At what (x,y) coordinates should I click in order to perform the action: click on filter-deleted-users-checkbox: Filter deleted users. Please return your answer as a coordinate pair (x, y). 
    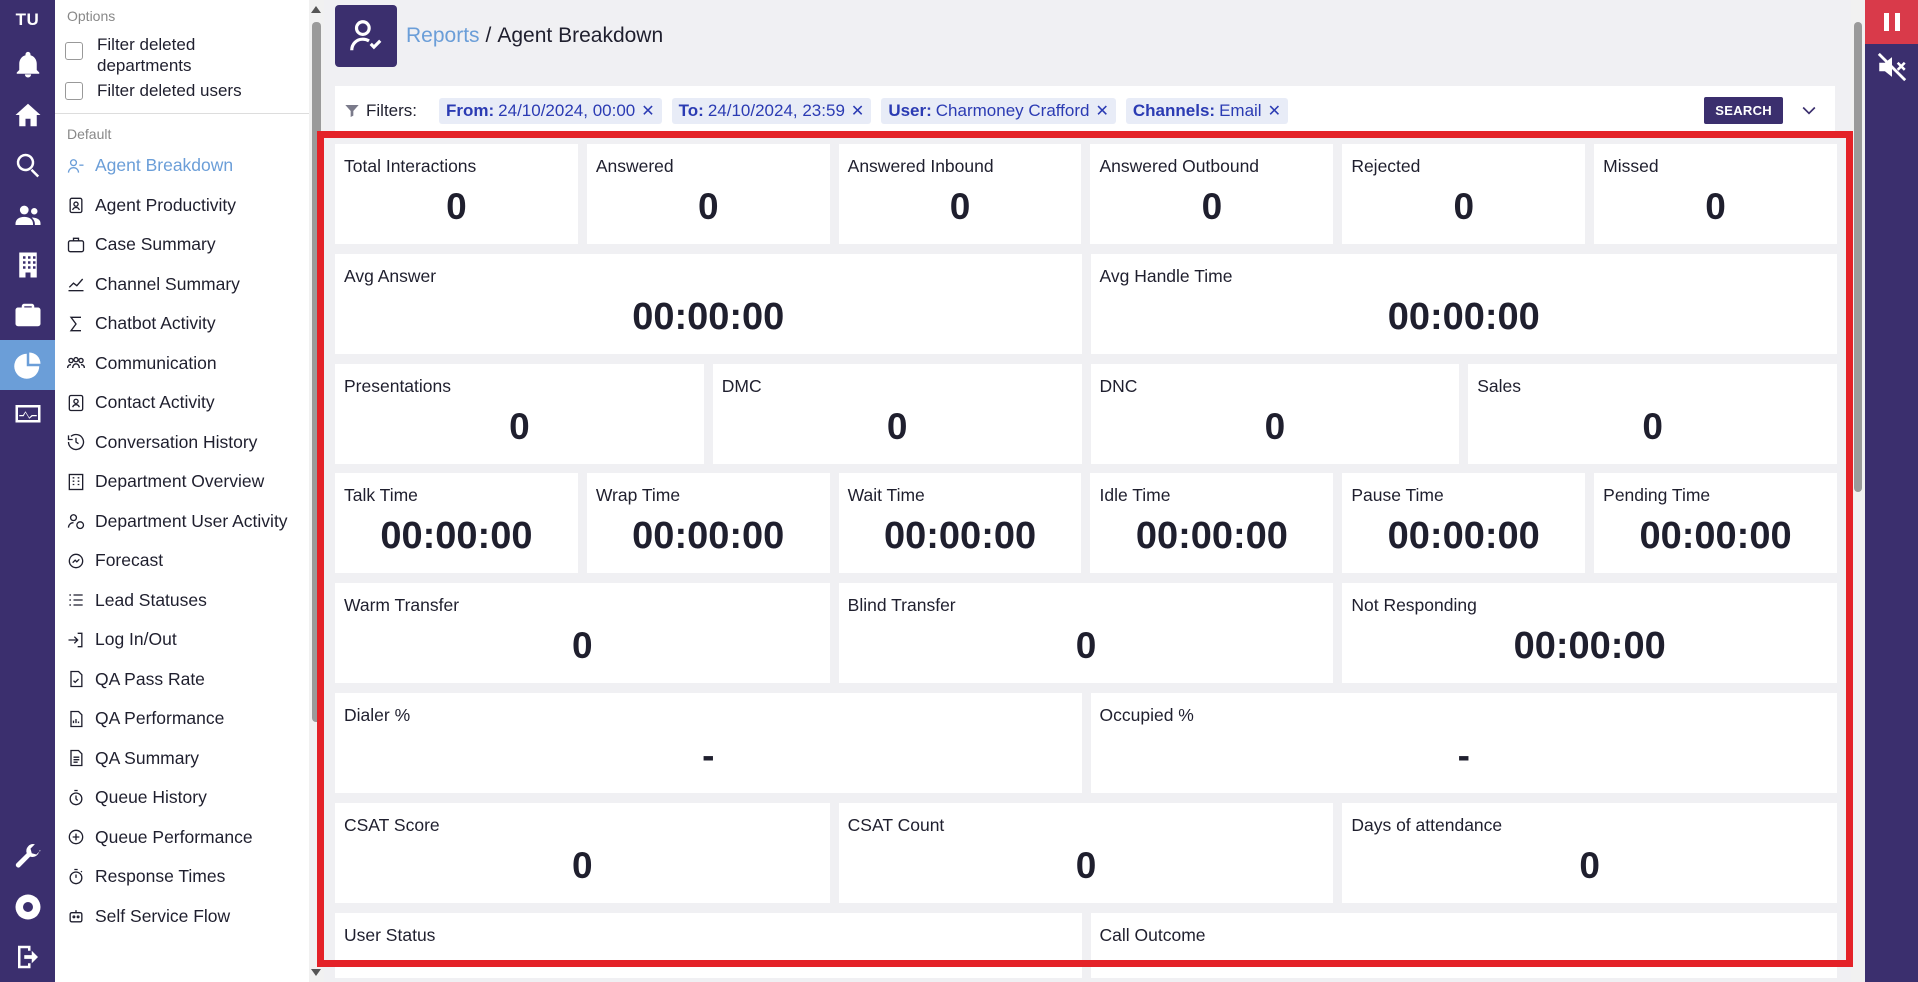
    Looking at the image, I should click on (187, 90).